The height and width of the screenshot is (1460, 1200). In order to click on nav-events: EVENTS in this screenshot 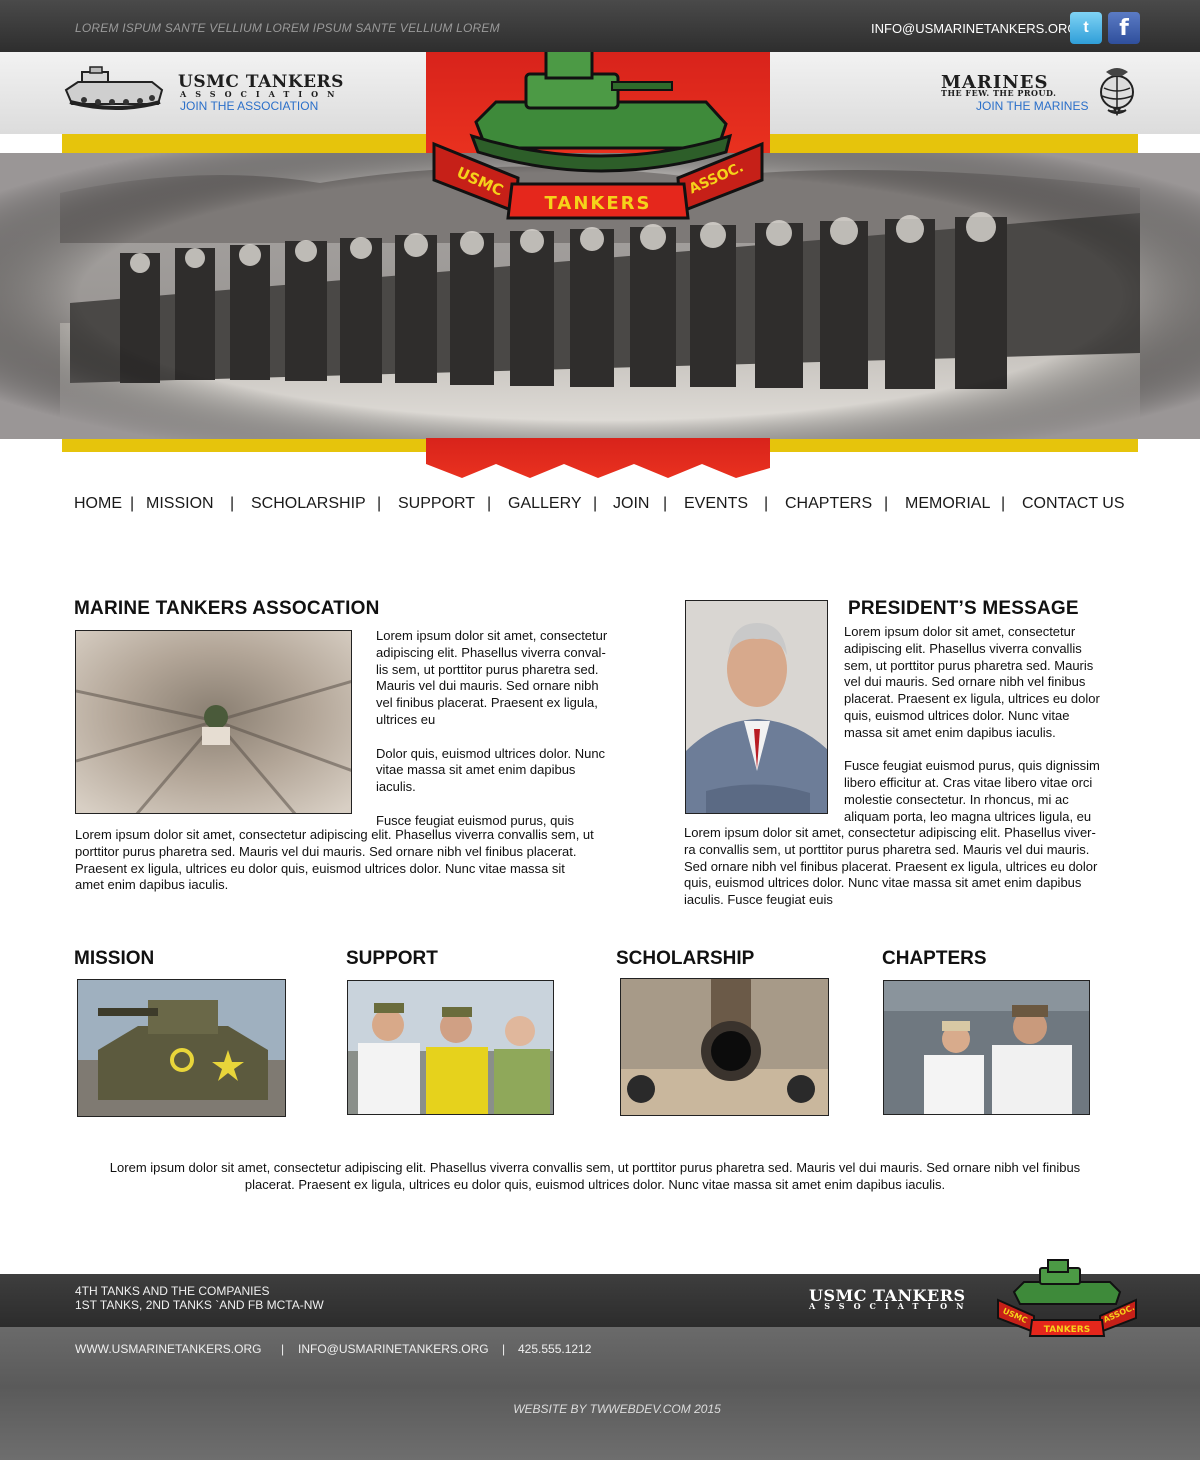, I will do `click(716, 504)`.